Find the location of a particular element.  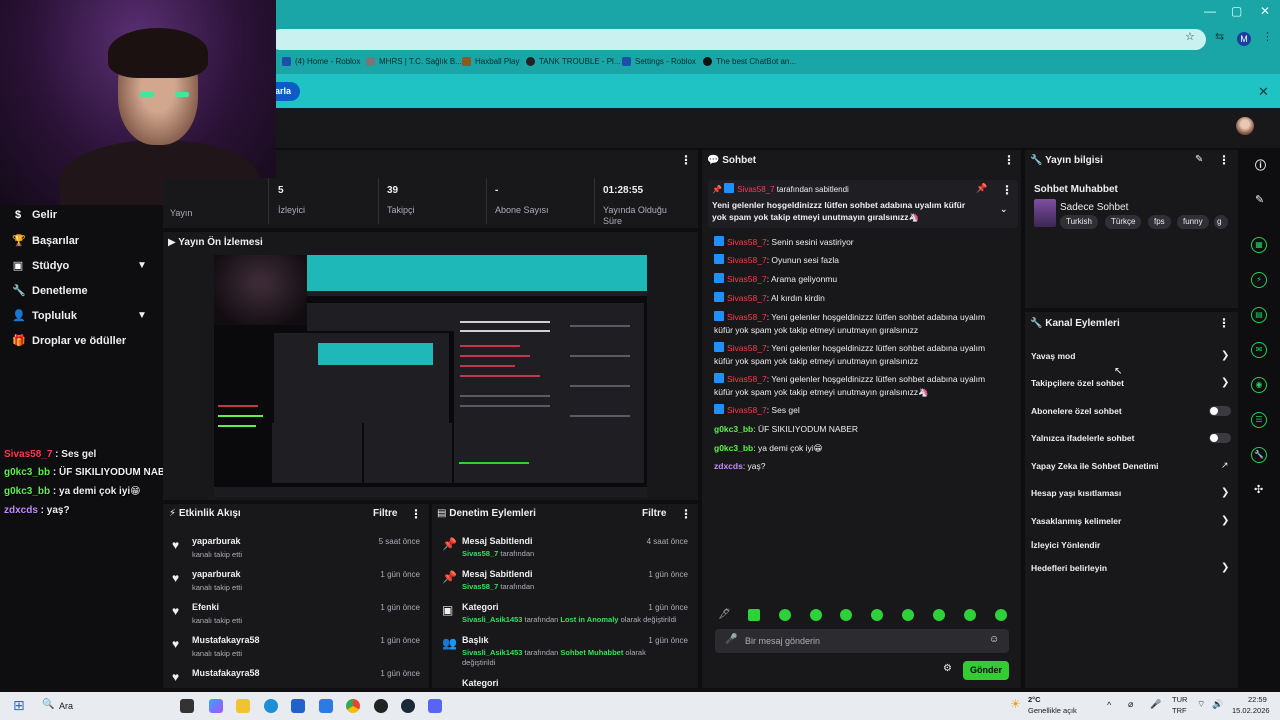

wifi-icon: ⌔ is located at coordinates (1201, 704).